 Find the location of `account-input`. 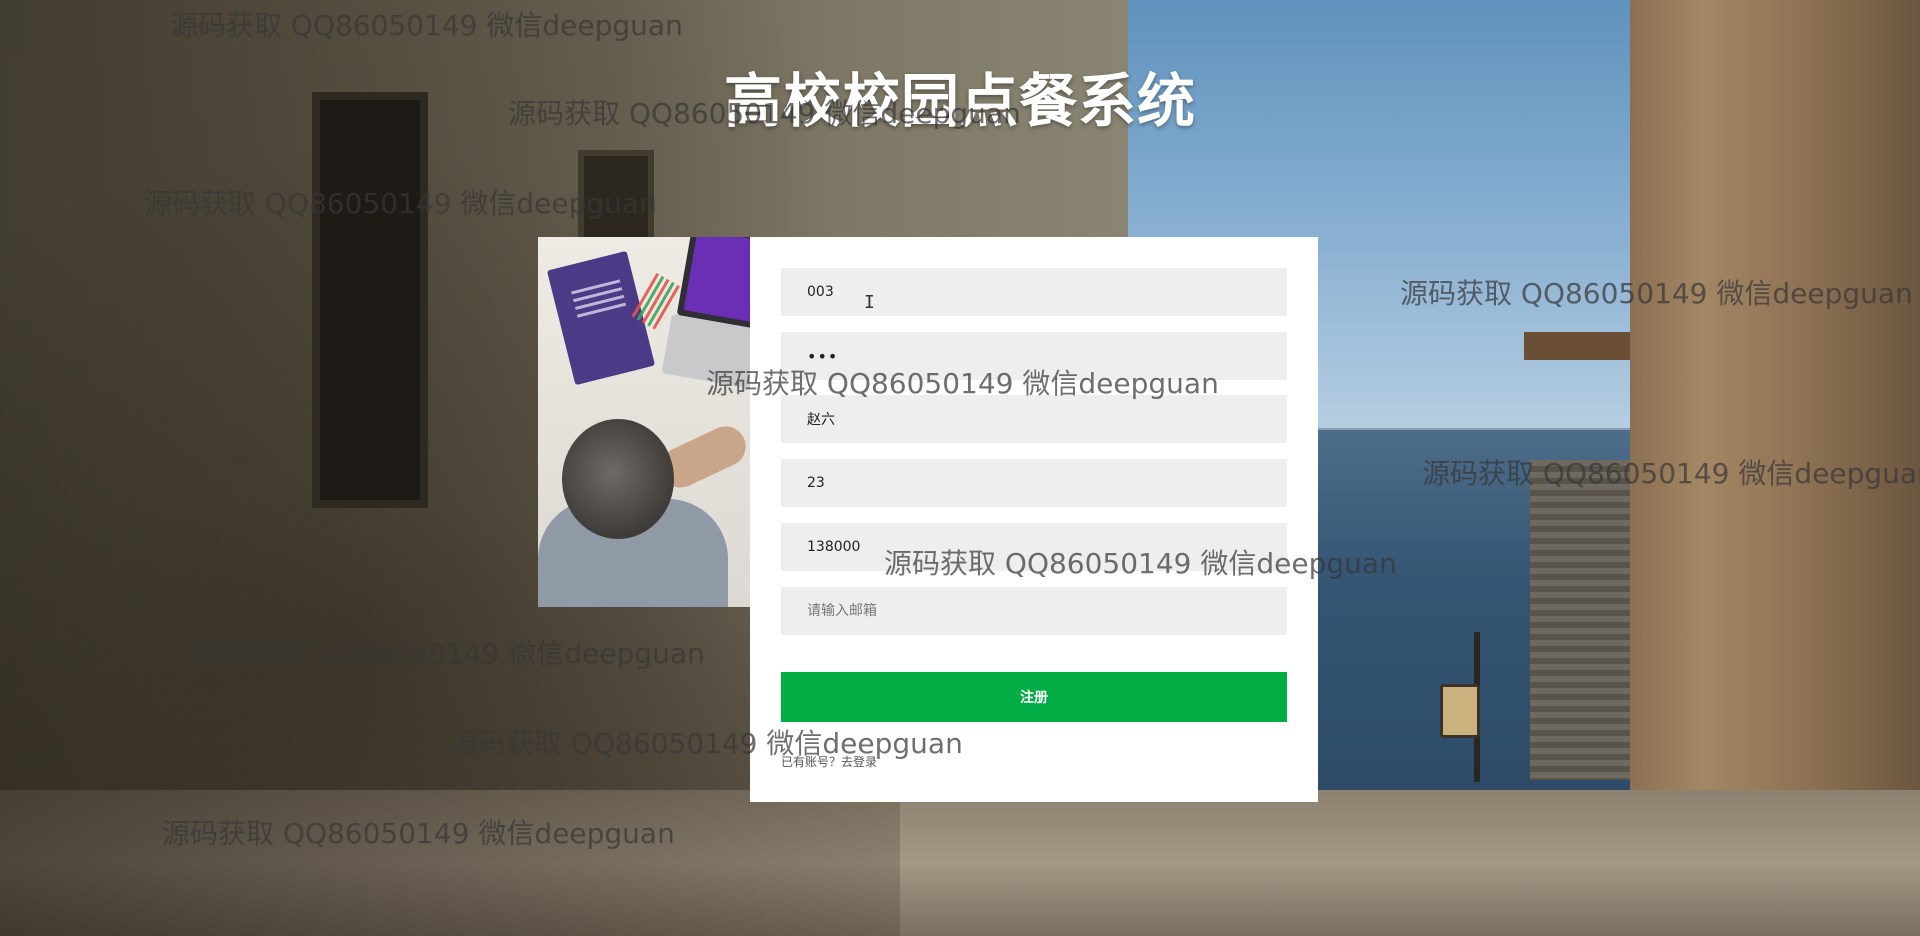

account-input is located at coordinates (1034, 292).